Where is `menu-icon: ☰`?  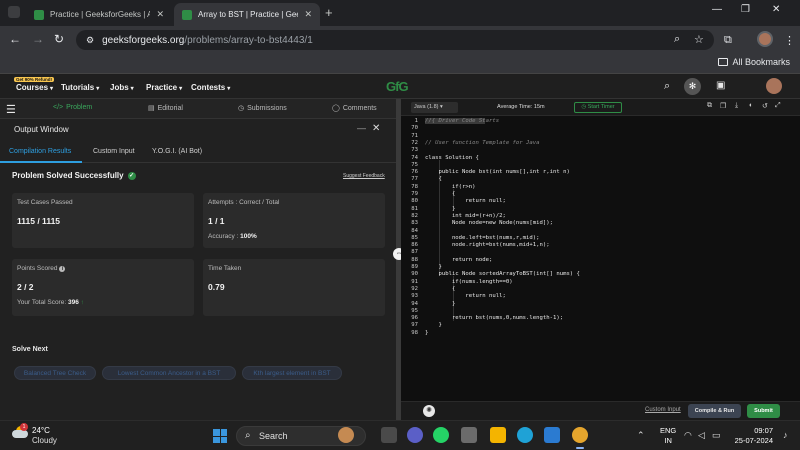
menu-icon: ☰ is located at coordinates (11, 109).